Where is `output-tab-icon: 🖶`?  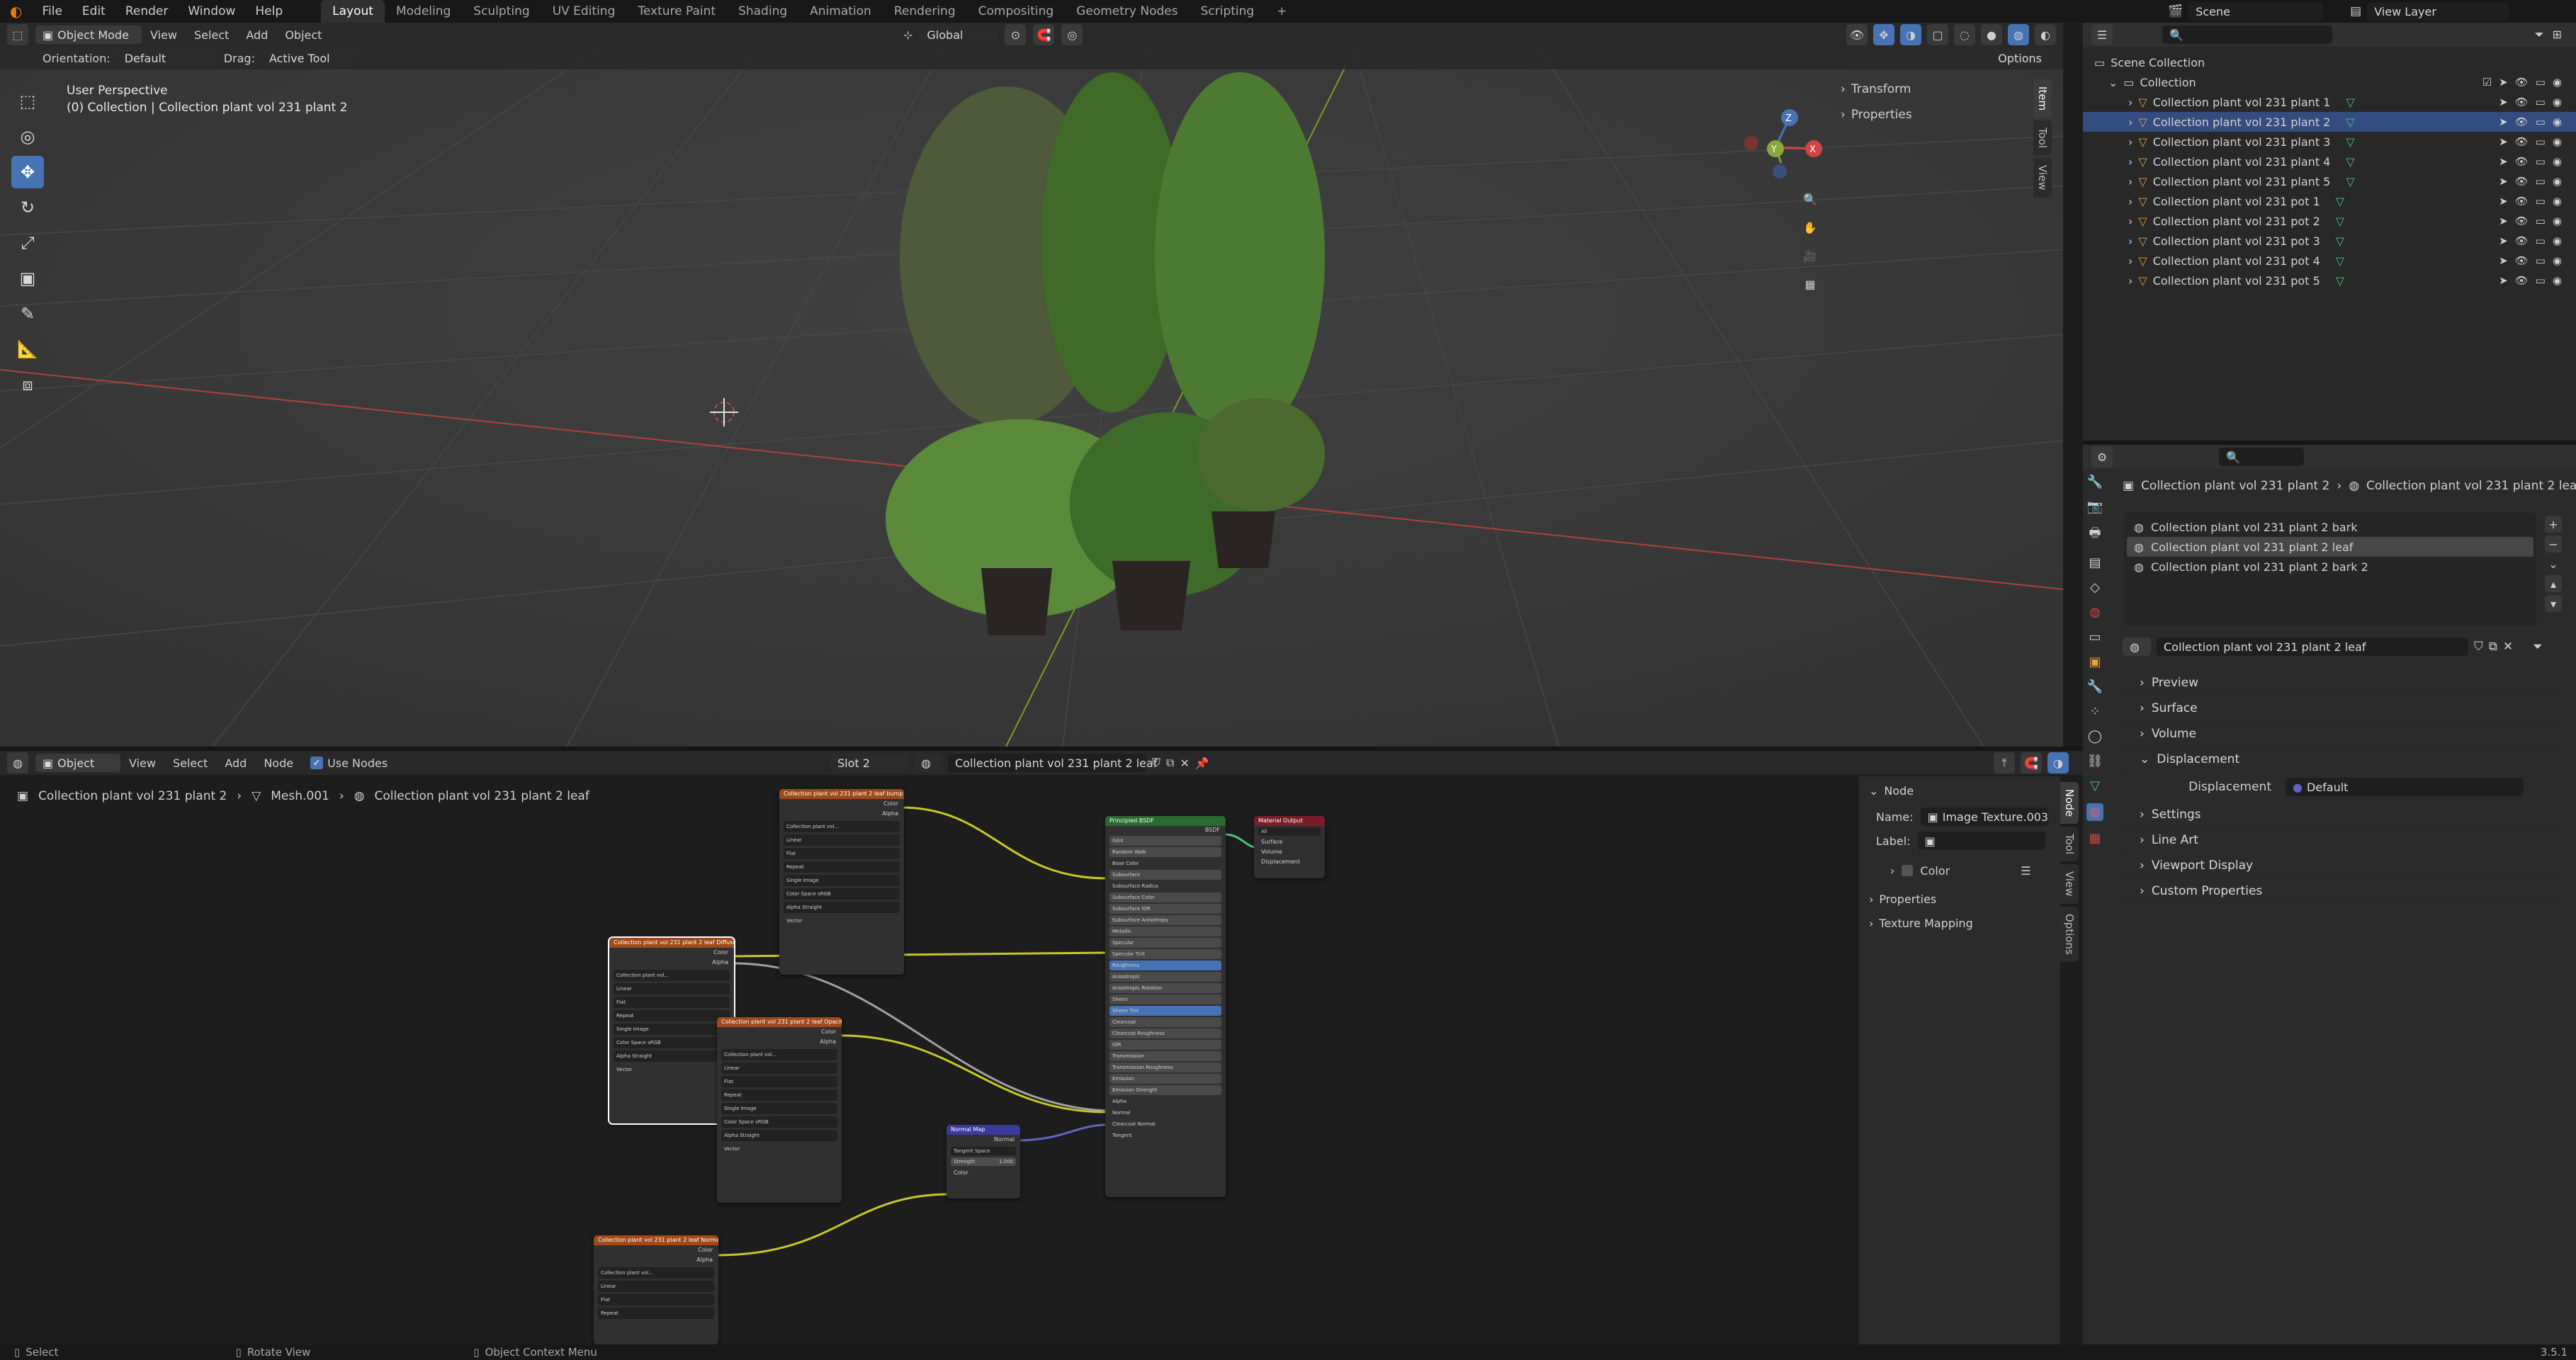 output-tab-icon: 🖶 is located at coordinates (2095, 534).